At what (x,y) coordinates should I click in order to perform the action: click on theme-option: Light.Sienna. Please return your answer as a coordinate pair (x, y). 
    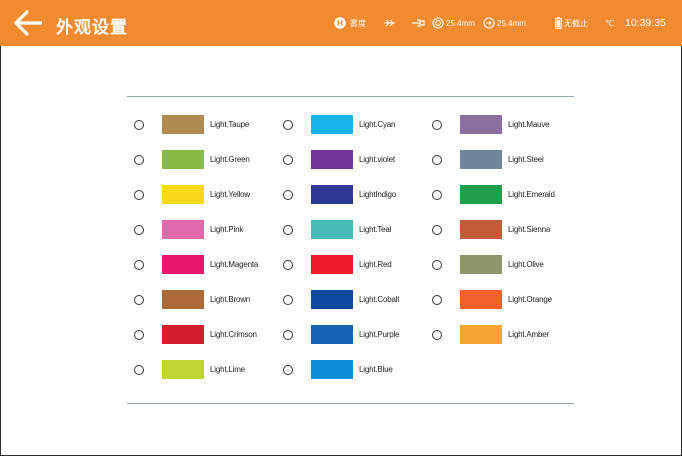
    Looking at the image, I should click on (502, 231).